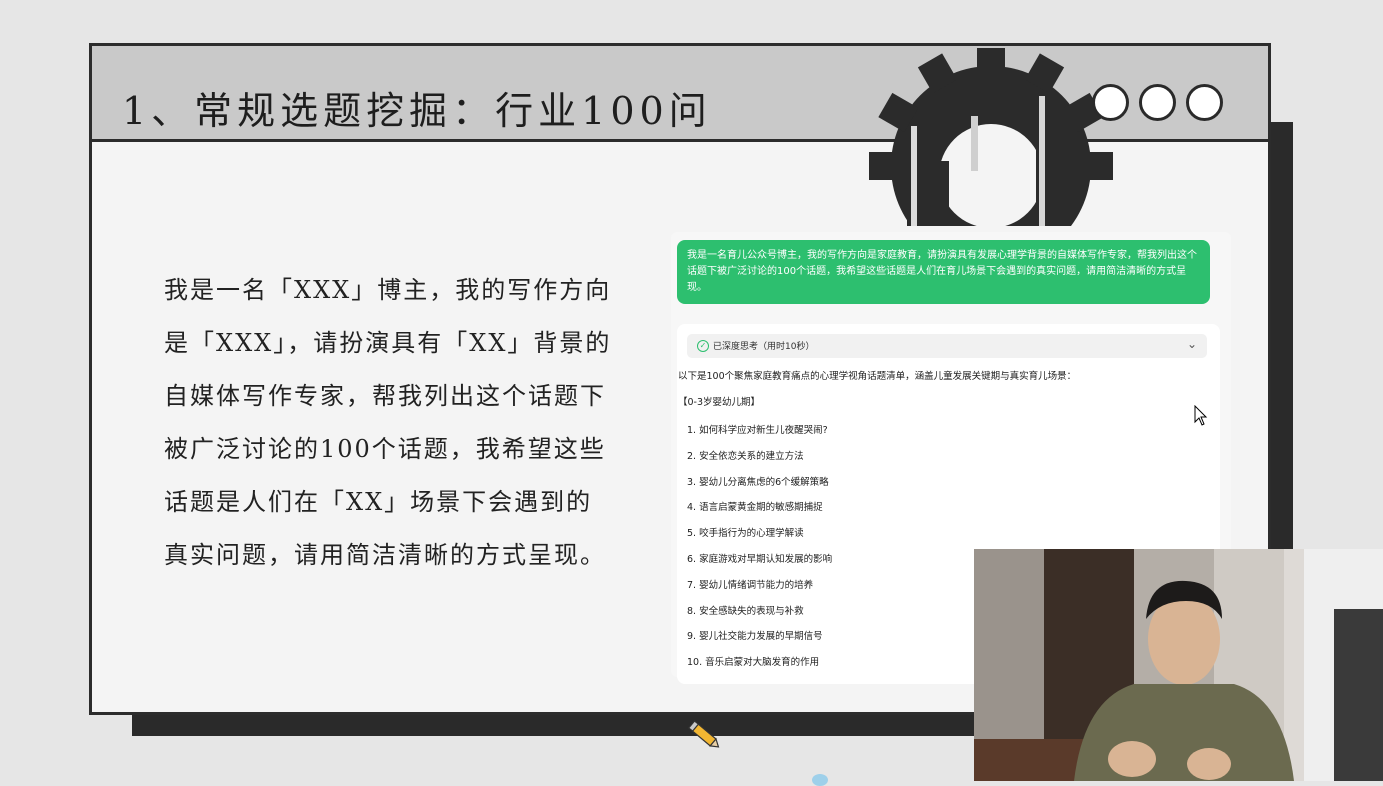 Image resolution: width=1383 pixels, height=786 pixels. I want to click on list-item: 6. 家庭游戏对早期认知发展的影响, so click(760, 559).